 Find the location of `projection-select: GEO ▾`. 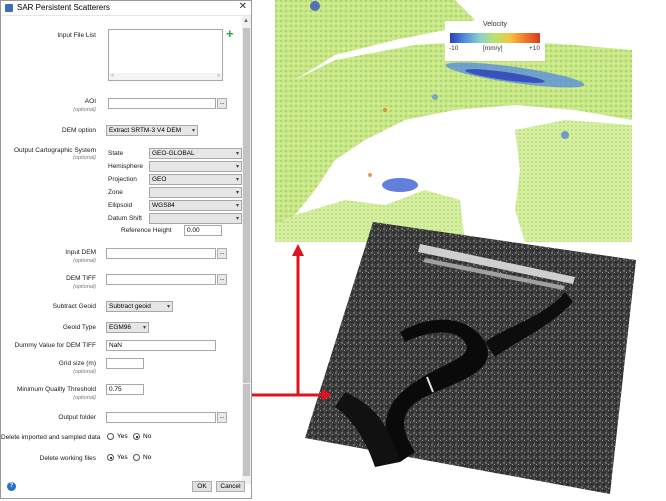

projection-select: GEO ▾ is located at coordinates (195, 179).